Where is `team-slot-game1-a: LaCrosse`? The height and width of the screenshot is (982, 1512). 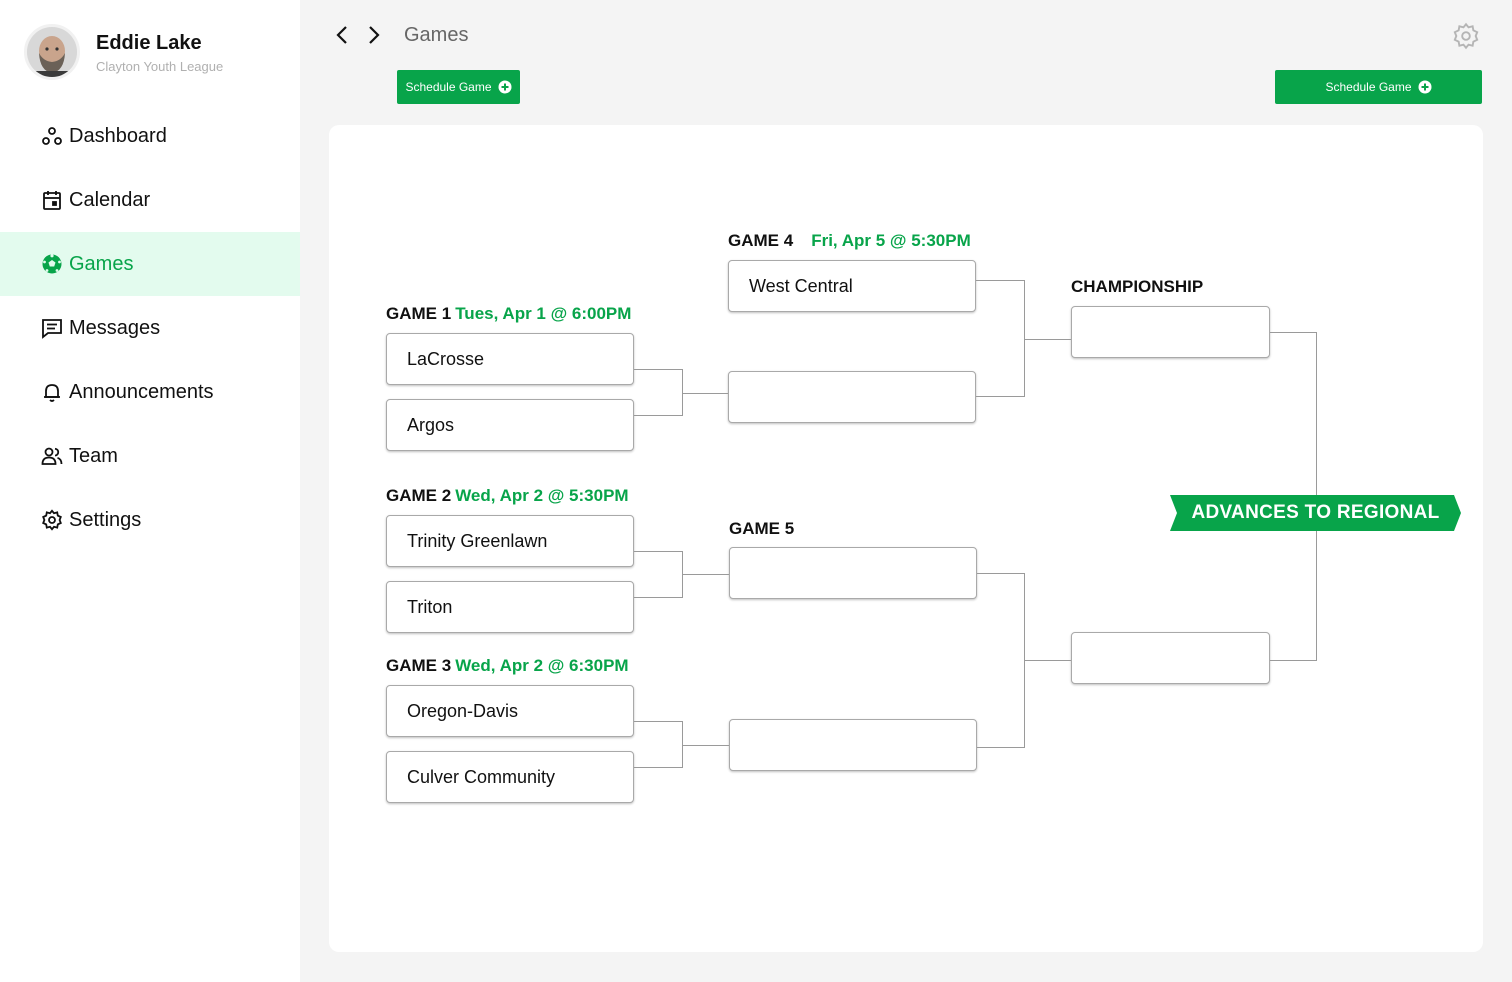
team-slot-game1-a: LaCrosse is located at coordinates (510, 359).